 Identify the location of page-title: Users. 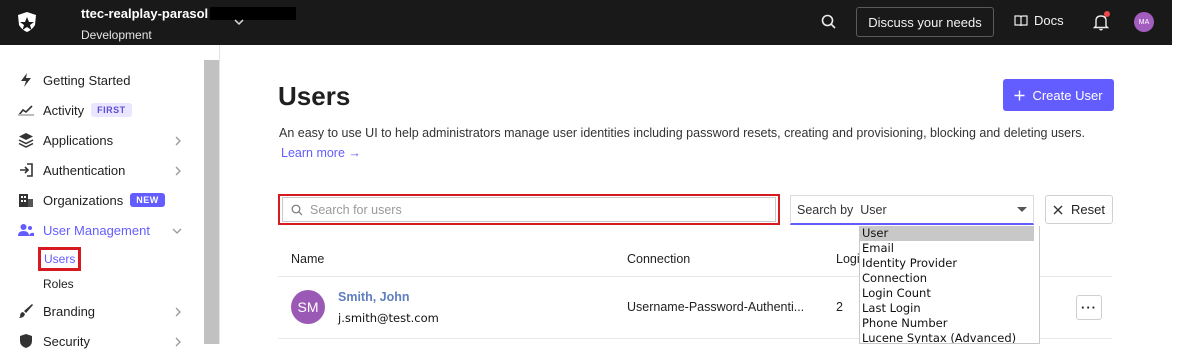
(314, 96).